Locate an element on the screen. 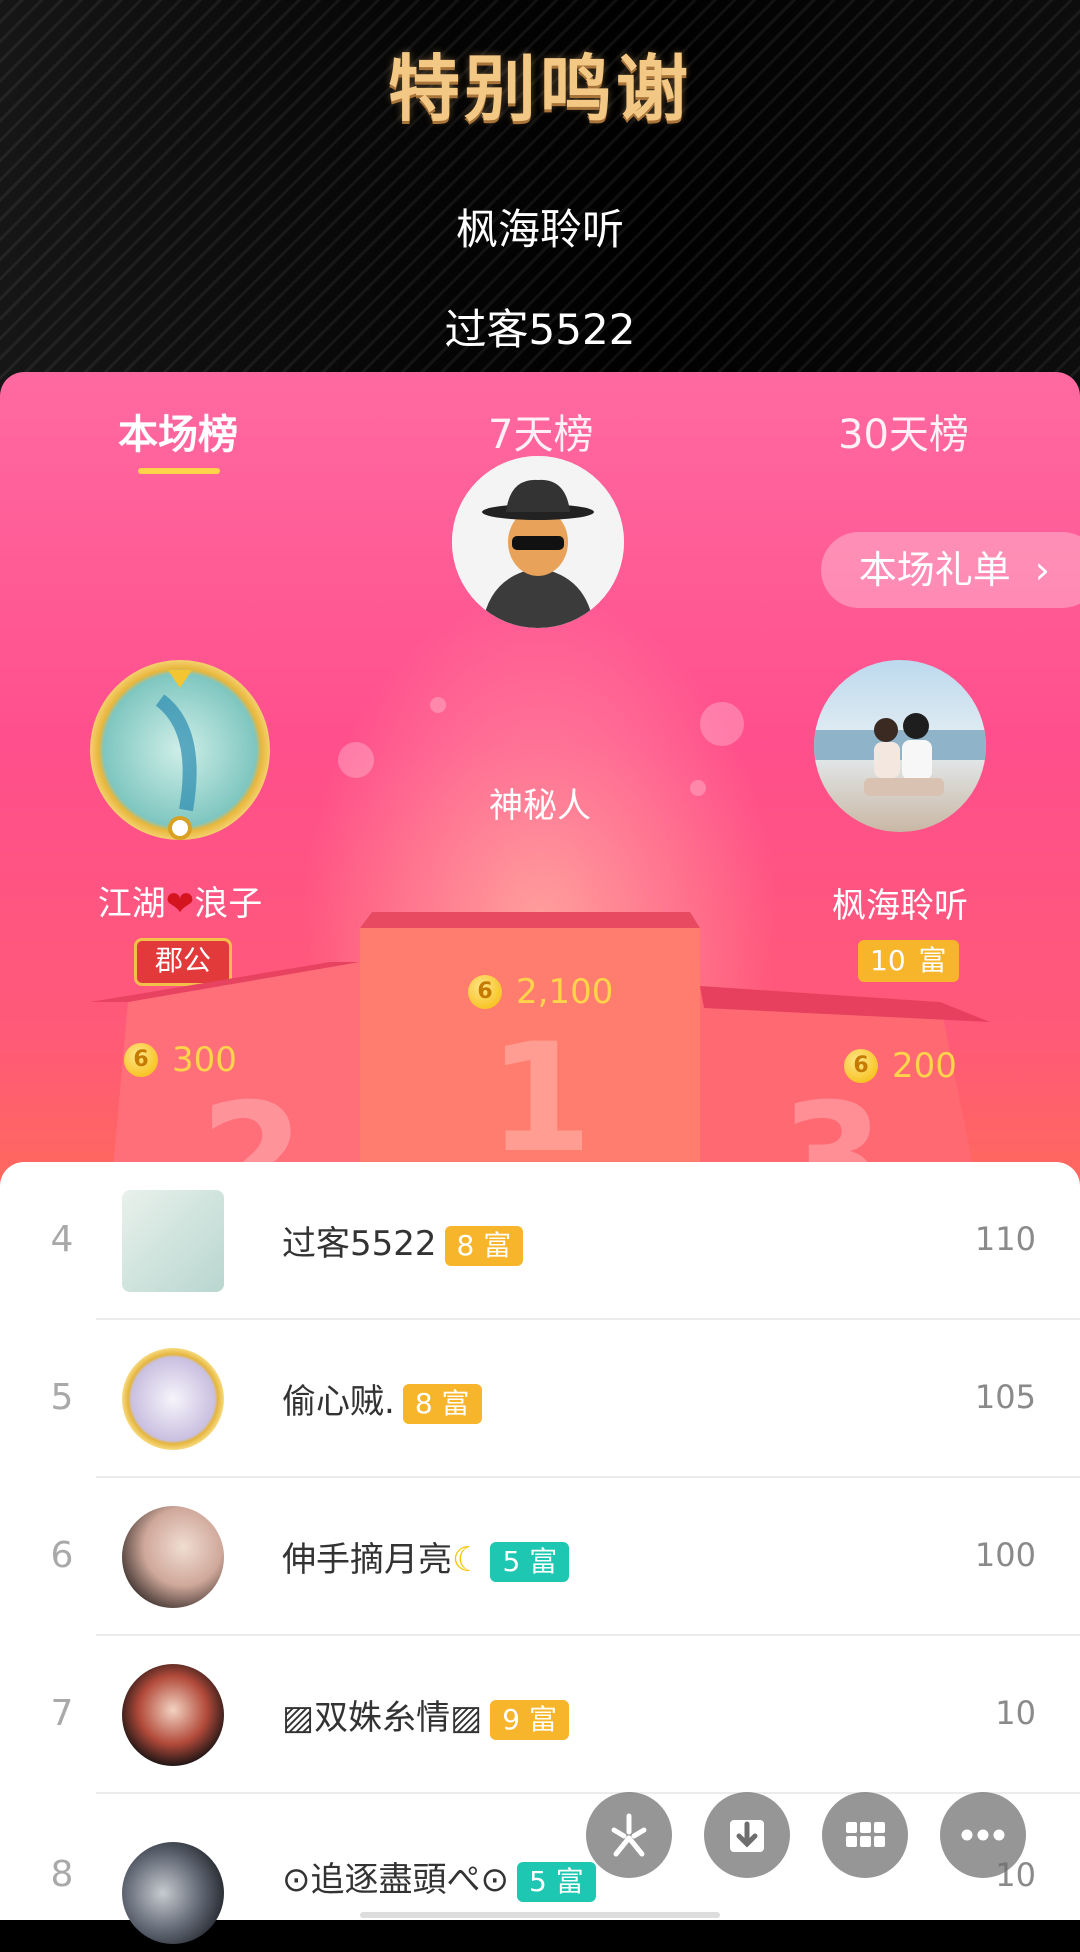 The height and width of the screenshot is (1952, 1080). apps-button is located at coordinates (865, 1835).